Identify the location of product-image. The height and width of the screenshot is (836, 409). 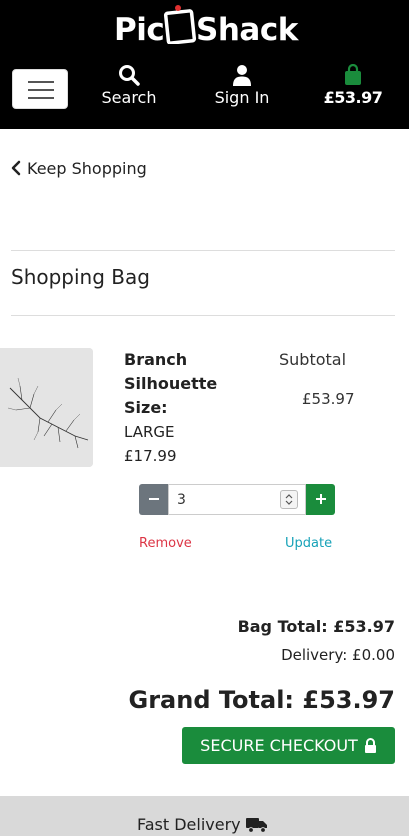
(46, 407).